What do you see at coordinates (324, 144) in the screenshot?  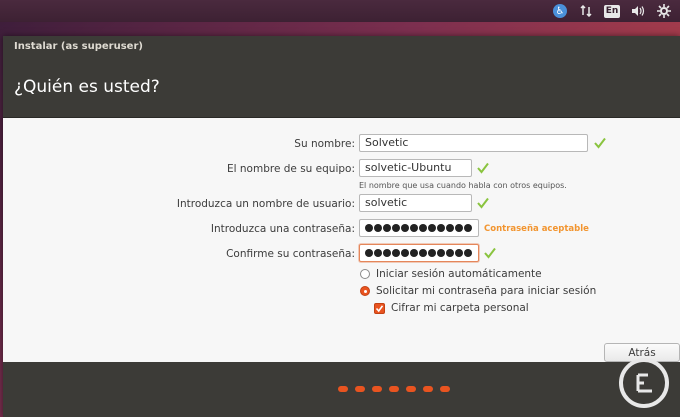 I see `name-label: Su nombre:` at bounding box center [324, 144].